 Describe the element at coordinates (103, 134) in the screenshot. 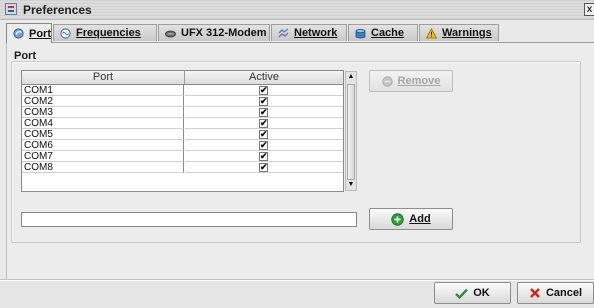

I see `port-cell: COM5` at that location.